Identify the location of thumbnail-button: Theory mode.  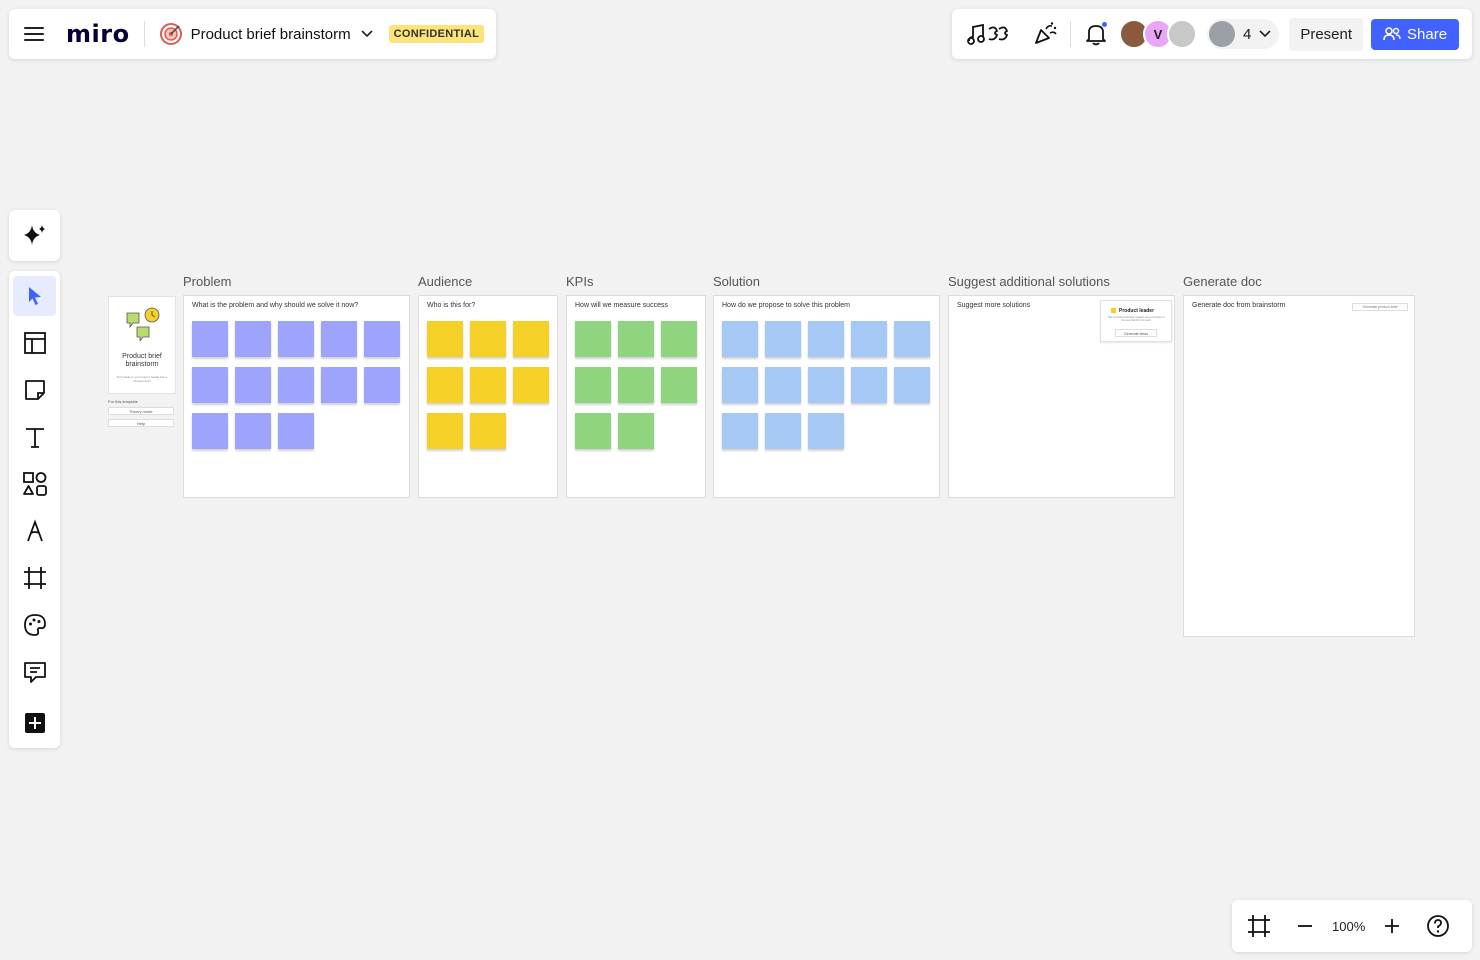
(141, 411).